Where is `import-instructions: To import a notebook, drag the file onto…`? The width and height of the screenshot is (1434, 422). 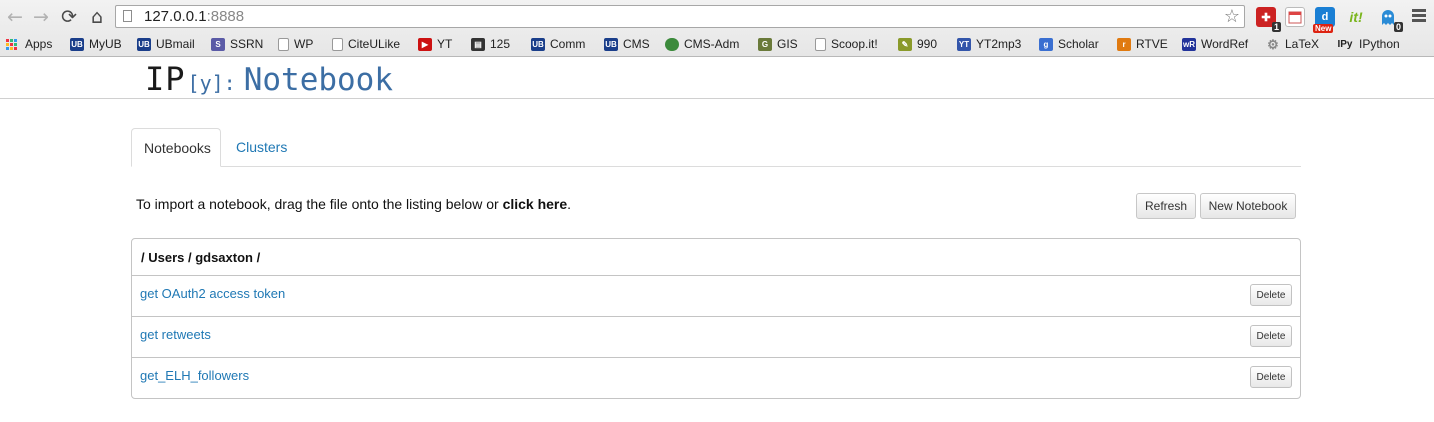 import-instructions: To import a notebook, drag the file onto… is located at coordinates (353, 204).